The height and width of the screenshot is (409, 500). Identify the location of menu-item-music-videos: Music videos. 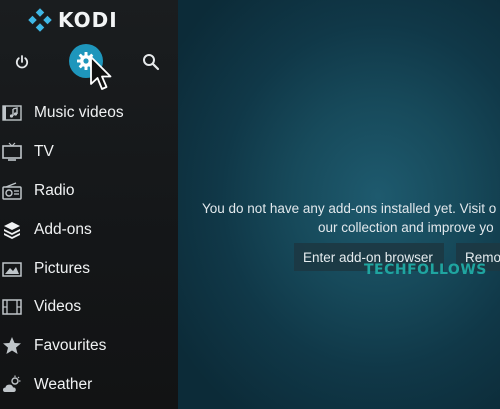
(89, 113).